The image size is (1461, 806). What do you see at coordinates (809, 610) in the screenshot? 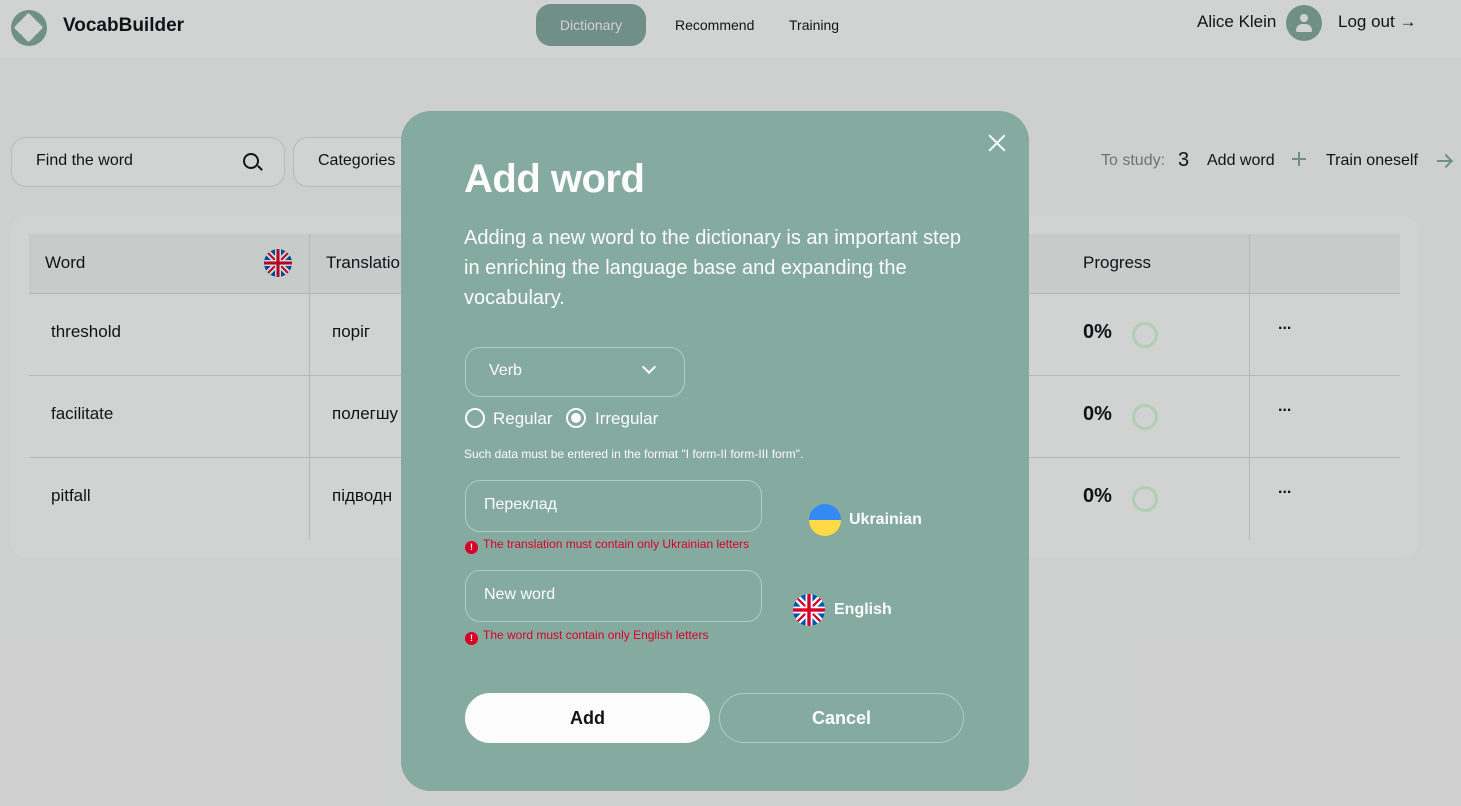
I see `uk-flag-icon` at bounding box center [809, 610].